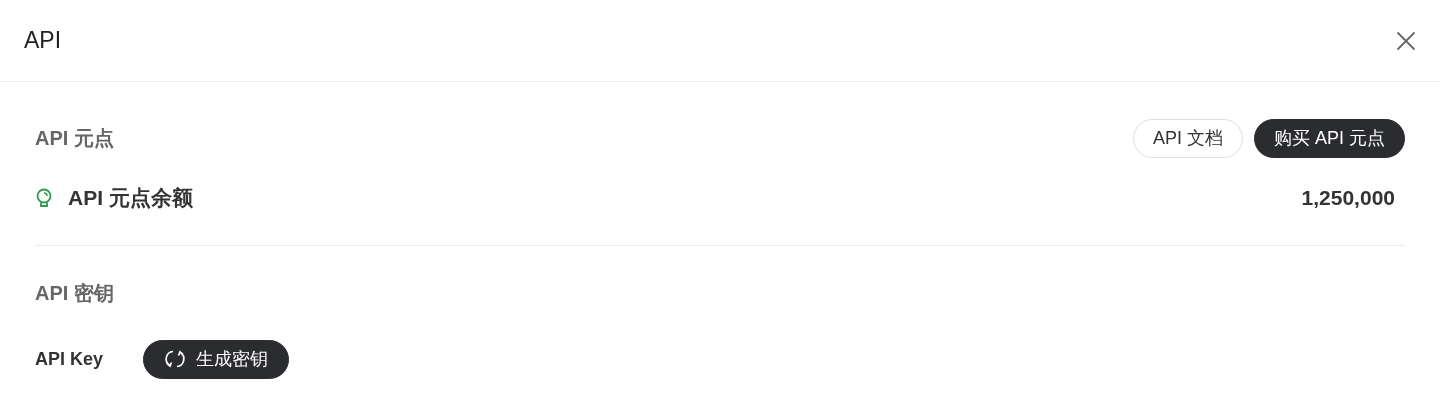 The height and width of the screenshot is (406, 1440). Describe the element at coordinates (1348, 198) in the screenshot. I see `balance-value: 1,250,000` at that location.